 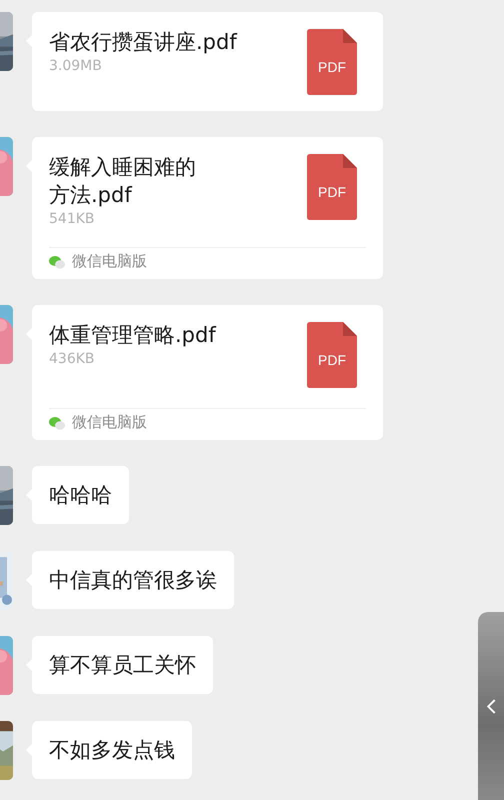 I want to click on message-bubble: 中信真的管很多诶, so click(x=133, y=580).